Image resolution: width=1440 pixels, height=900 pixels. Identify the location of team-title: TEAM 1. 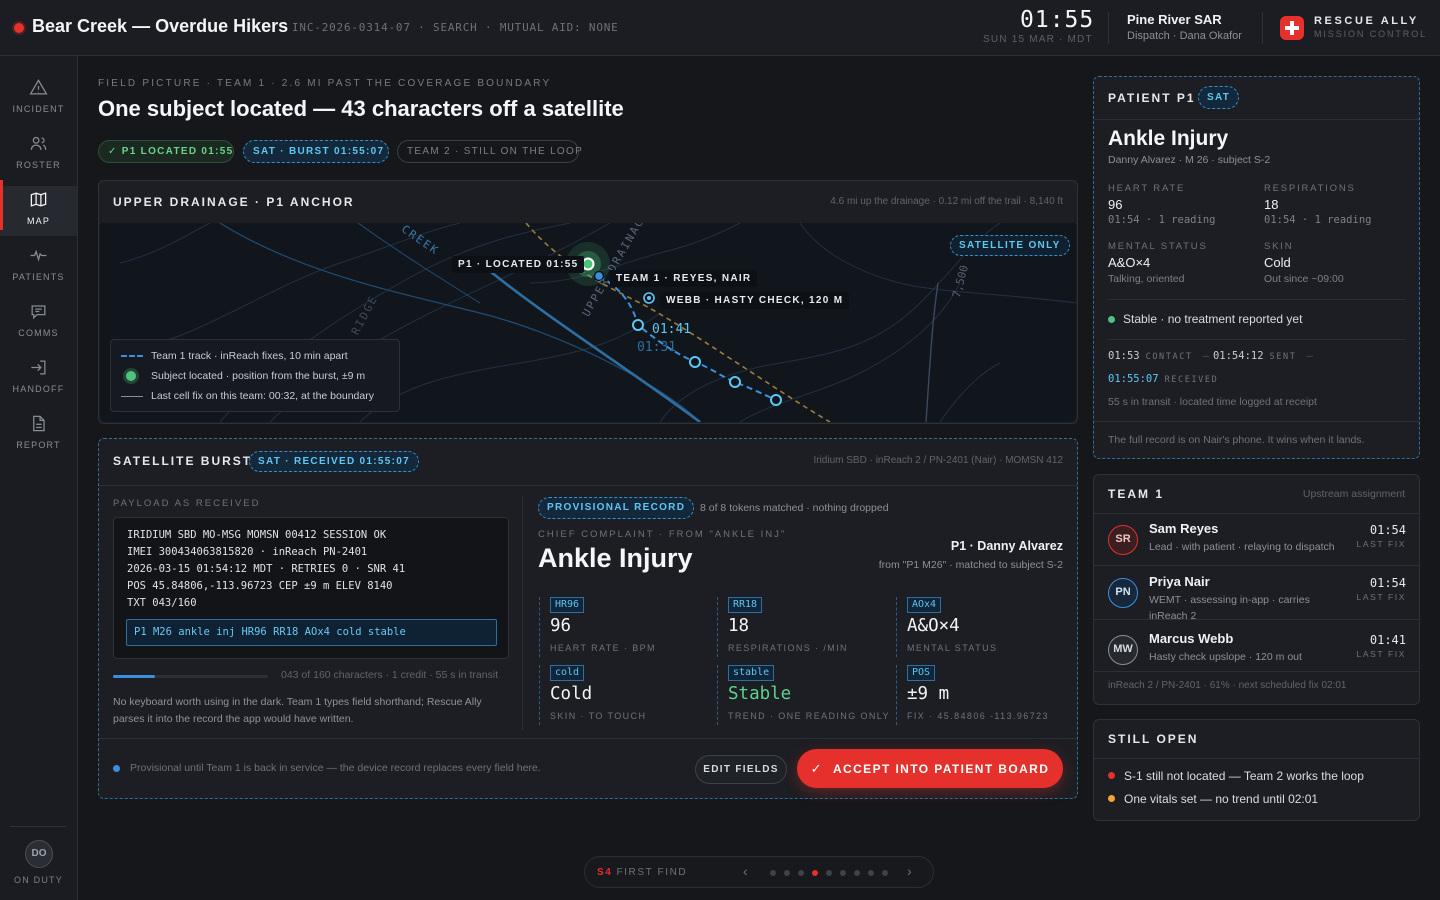
(1136, 494).